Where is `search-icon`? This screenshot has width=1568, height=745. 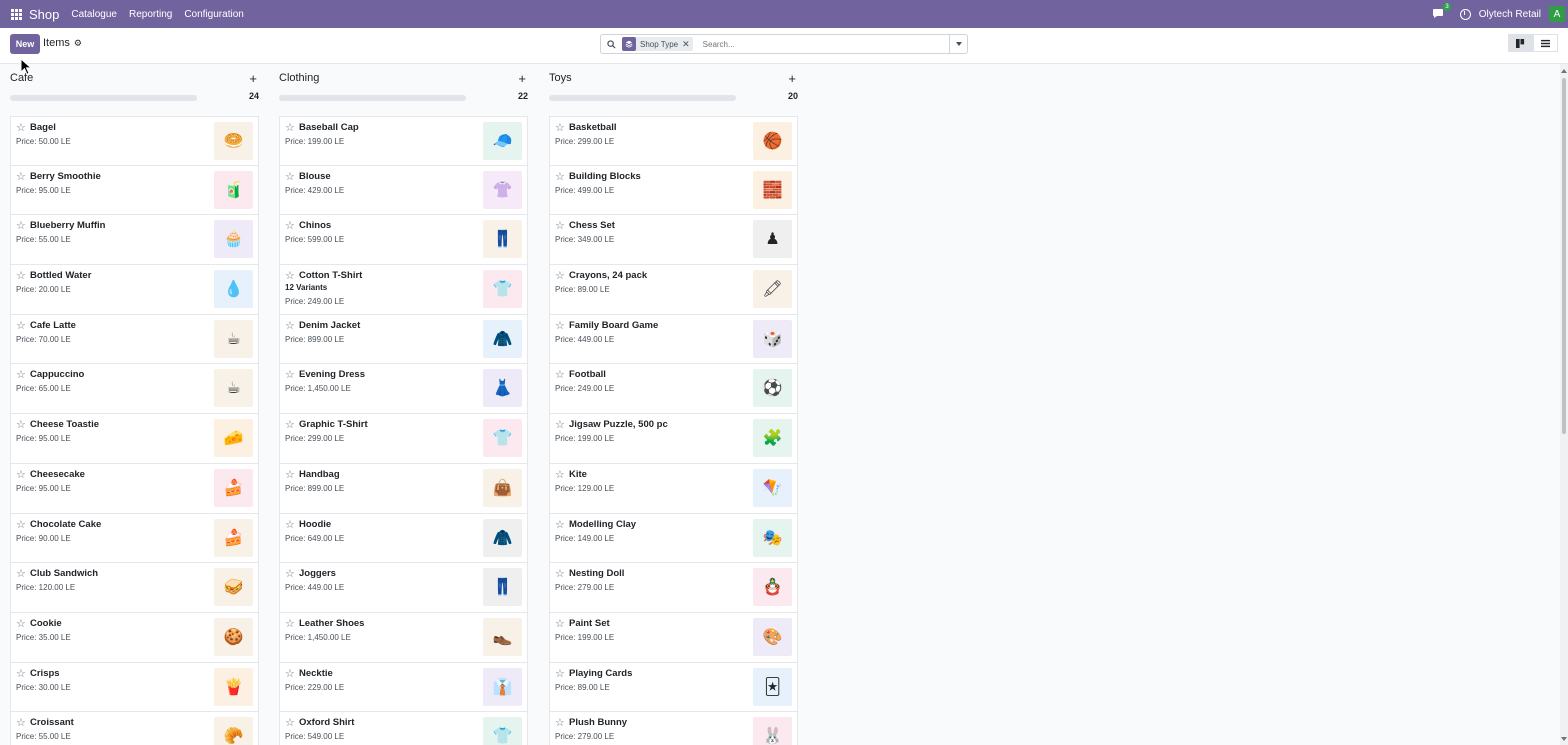 search-icon is located at coordinates (611, 44).